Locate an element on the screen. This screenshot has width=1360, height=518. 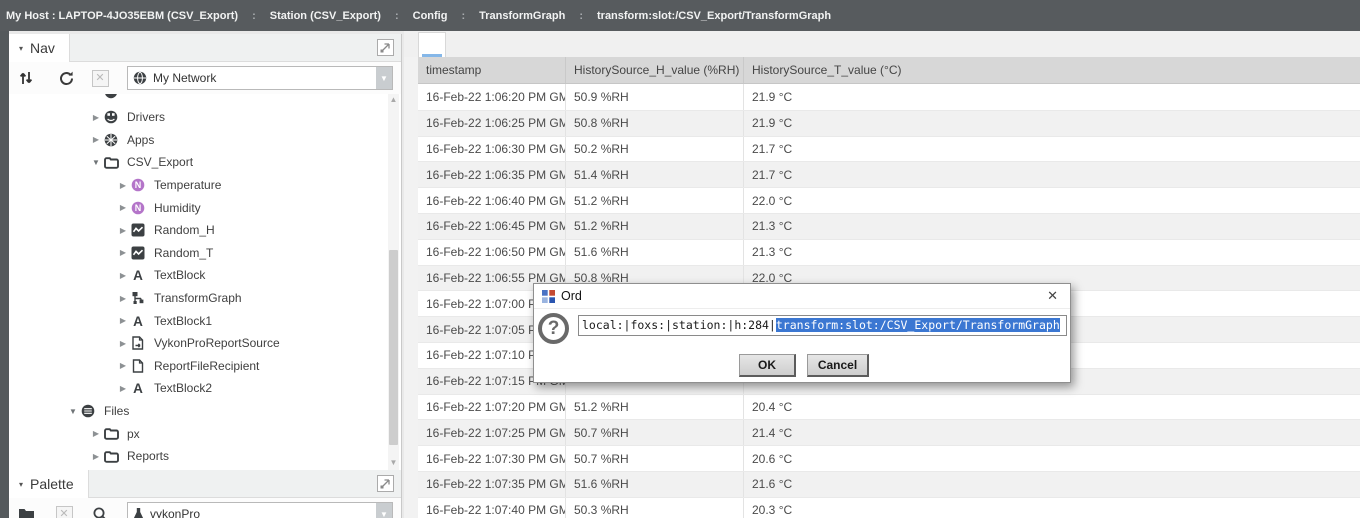
drivers-icon is located at coordinates (112, 117).